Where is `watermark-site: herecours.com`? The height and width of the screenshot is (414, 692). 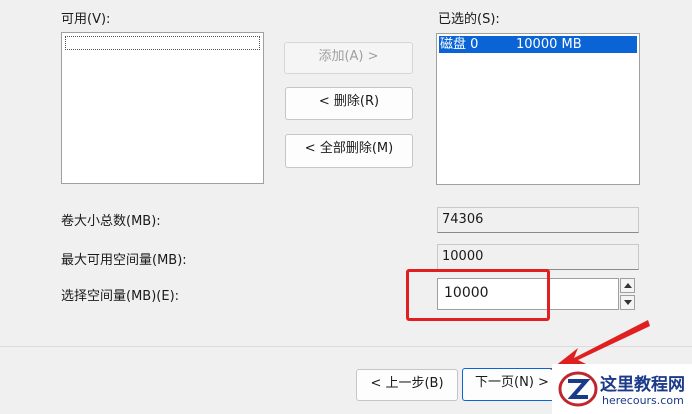
watermark-site: herecours.com is located at coordinates (643, 400).